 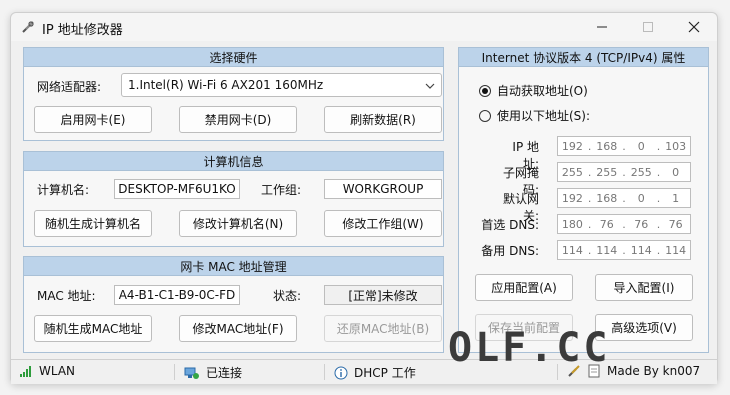 I want to click on auto-address-radio: 自动获取地址(O), so click(x=533, y=90).